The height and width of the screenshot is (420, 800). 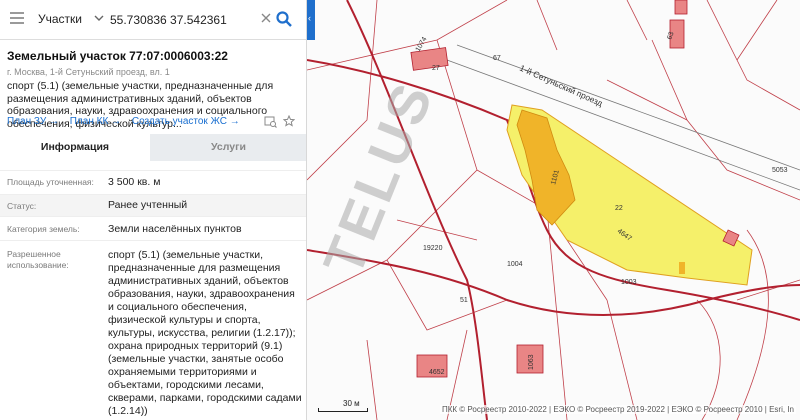 What do you see at coordinates (186, 20) in the screenshot?
I see `search-input` at bounding box center [186, 20].